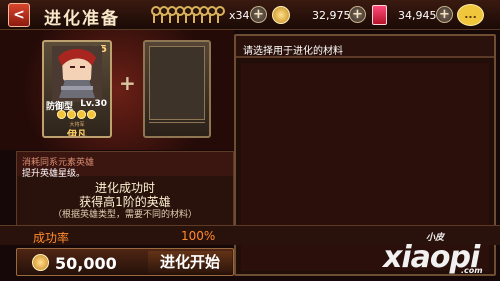 The width and height of the screenshot is (500, 281). What do you see at coordinates (124, 215) in the screenshot?
I see `result-note: （根据英雄类型，需要不同的材料）` at bounding box center [124, 215].